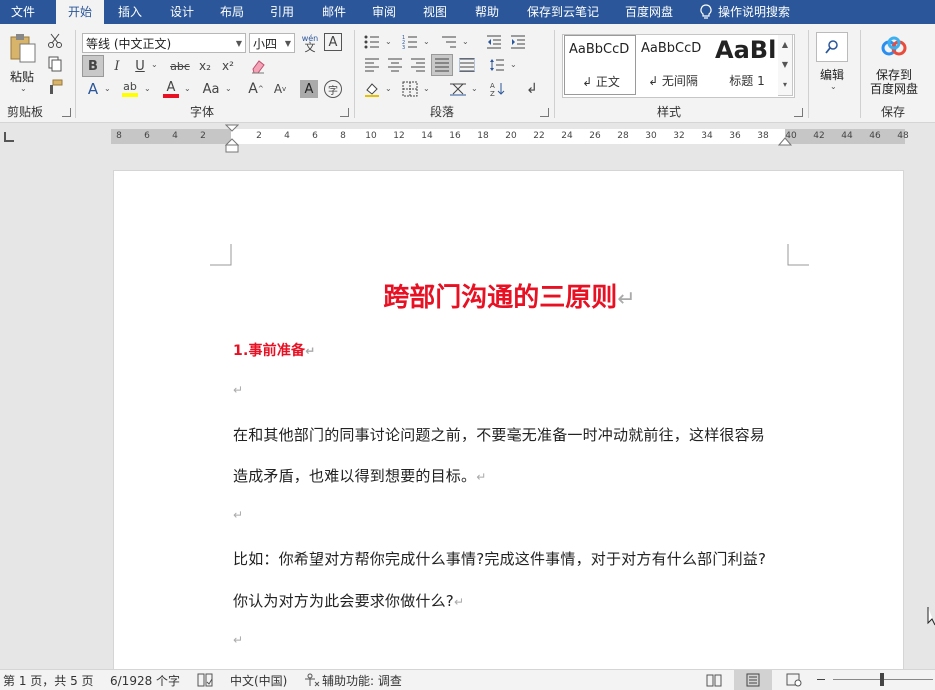 The height and width of the screenshot is (690, 935). Describe the element at coordinates (55, 87) in the screenshot. I see `format-painter-icon` at that location.